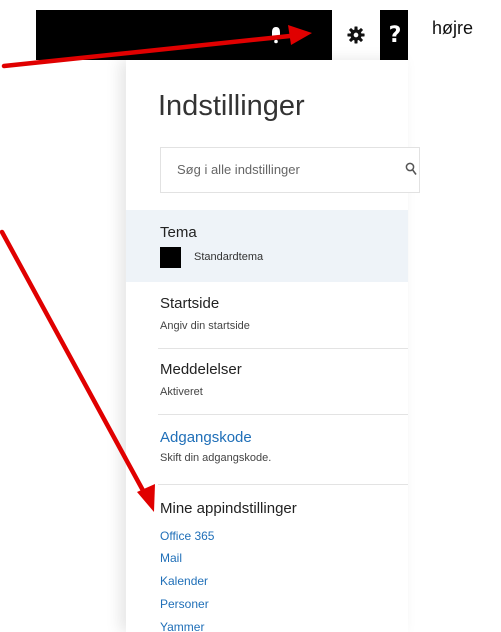  What do you see at coordinates (267, 381) in the screenshot?
I see `notifications-section: Meddelelser Aktiveret` at bounding box center [267, 381].